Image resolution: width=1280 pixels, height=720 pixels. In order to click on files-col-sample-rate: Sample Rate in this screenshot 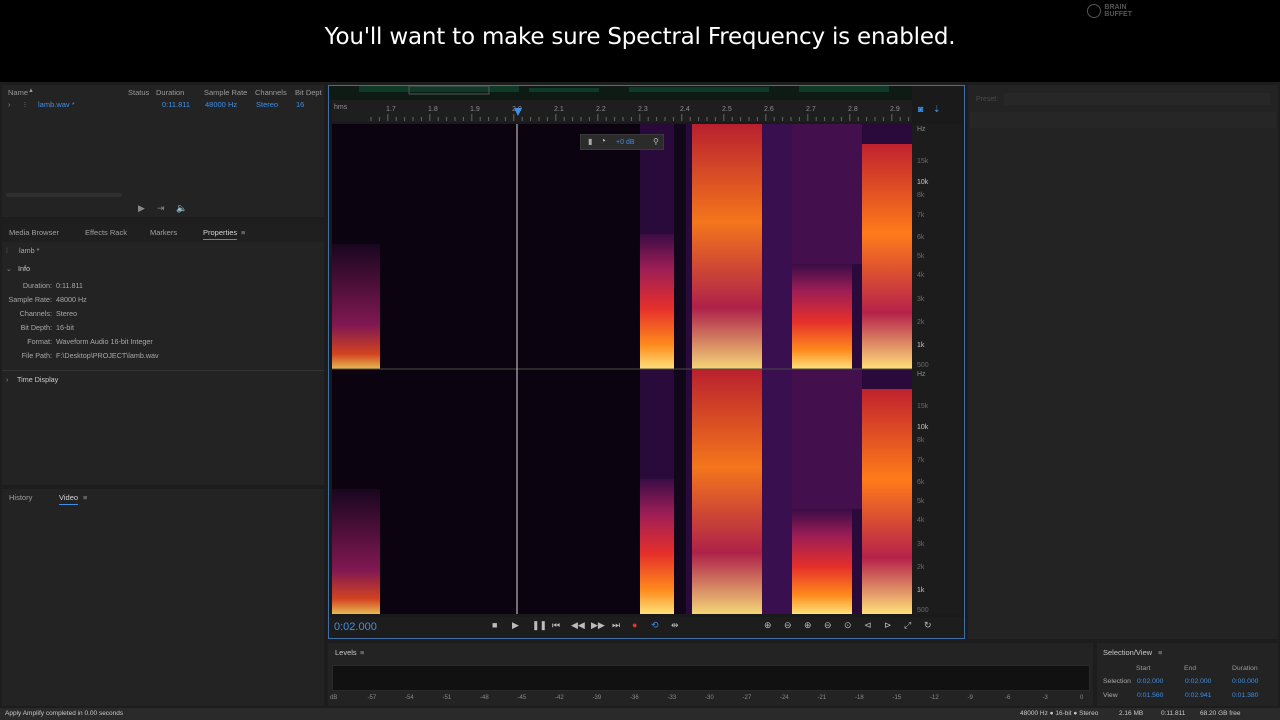, I will do `click(225, 92)`.